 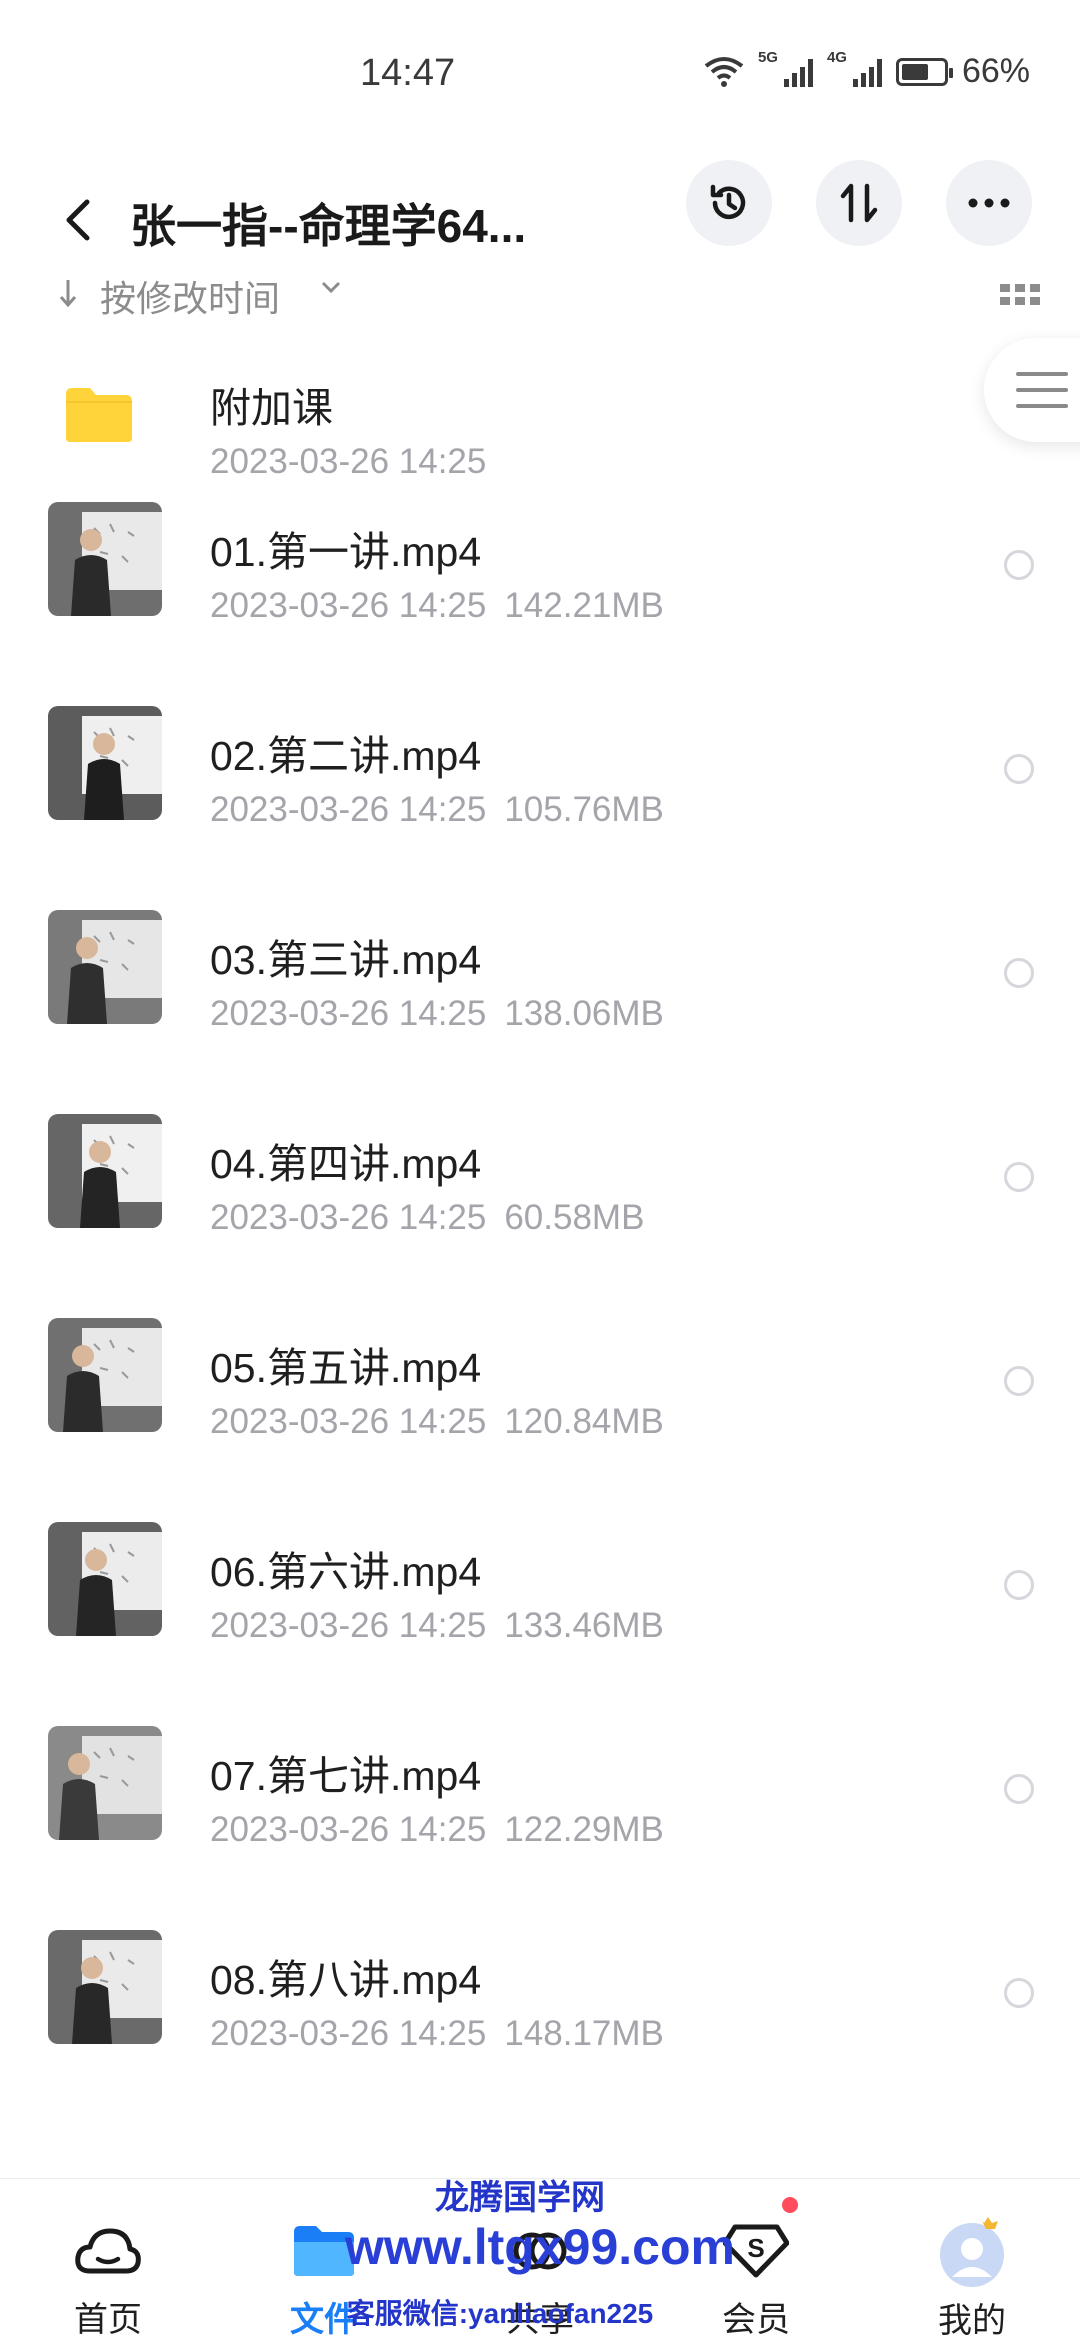 I want to click on watermark-line-1: 龙腾国学网, so click(x=520, y=2198).